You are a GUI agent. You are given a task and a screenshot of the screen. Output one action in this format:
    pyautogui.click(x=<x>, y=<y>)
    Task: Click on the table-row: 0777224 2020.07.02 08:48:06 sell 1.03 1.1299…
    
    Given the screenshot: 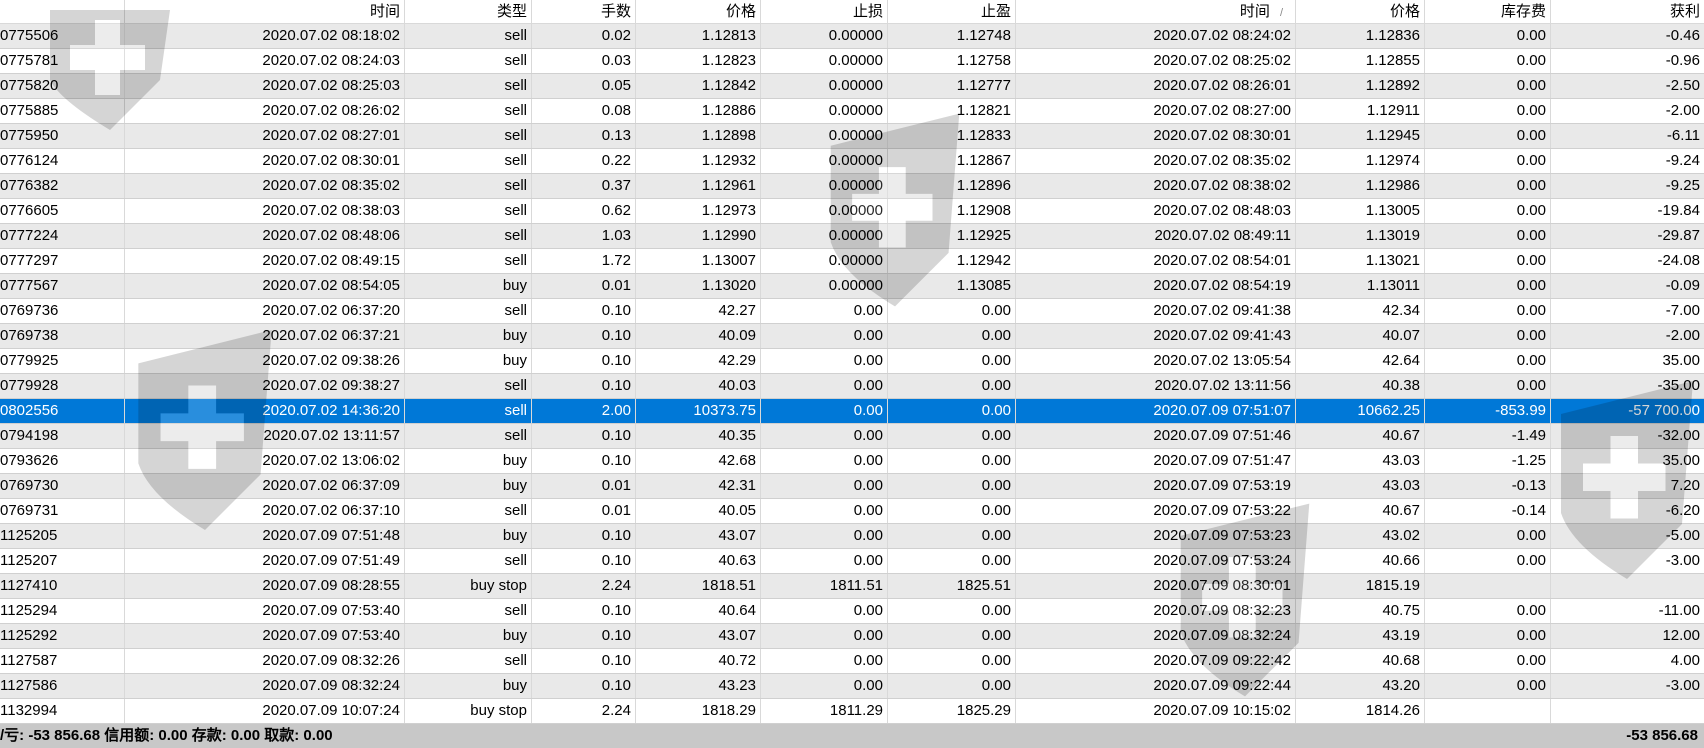 What is the action you would take?
    pyautogui.click(x=852, y=236)
    